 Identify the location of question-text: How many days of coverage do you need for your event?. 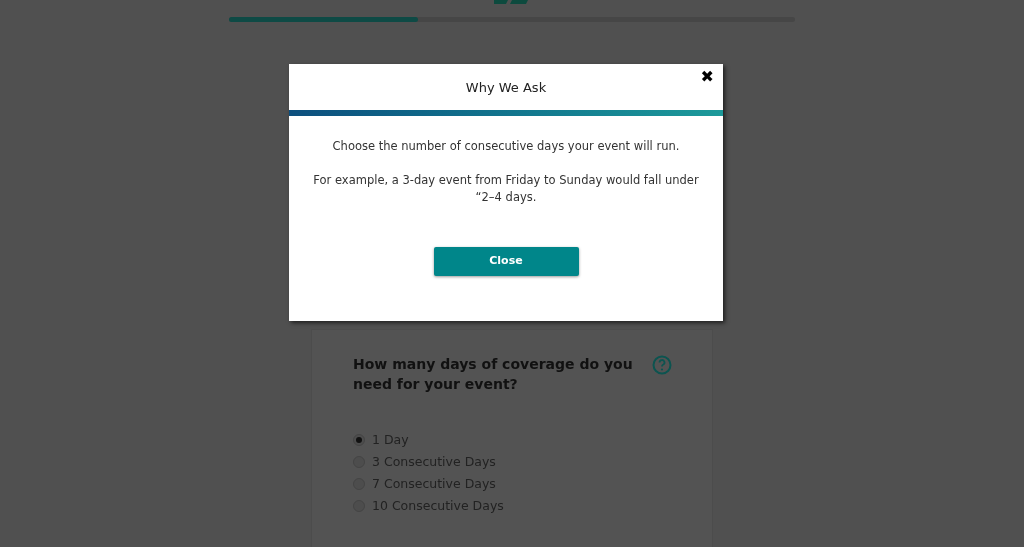
(493, 374).